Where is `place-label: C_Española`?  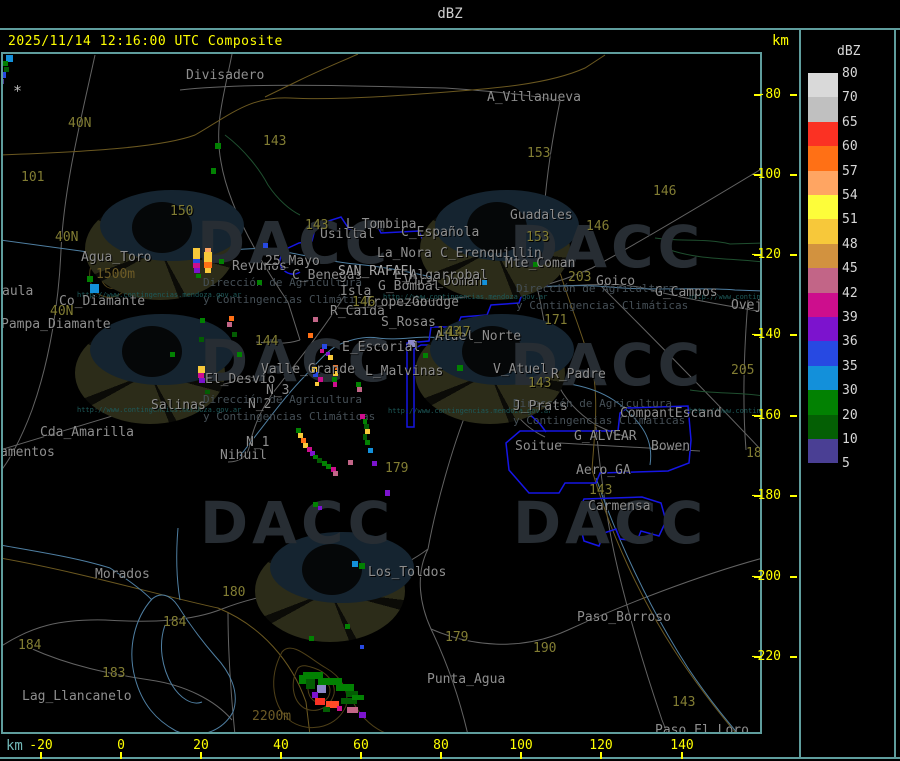 place-label: C_Española is located at coordinates (440, 232).